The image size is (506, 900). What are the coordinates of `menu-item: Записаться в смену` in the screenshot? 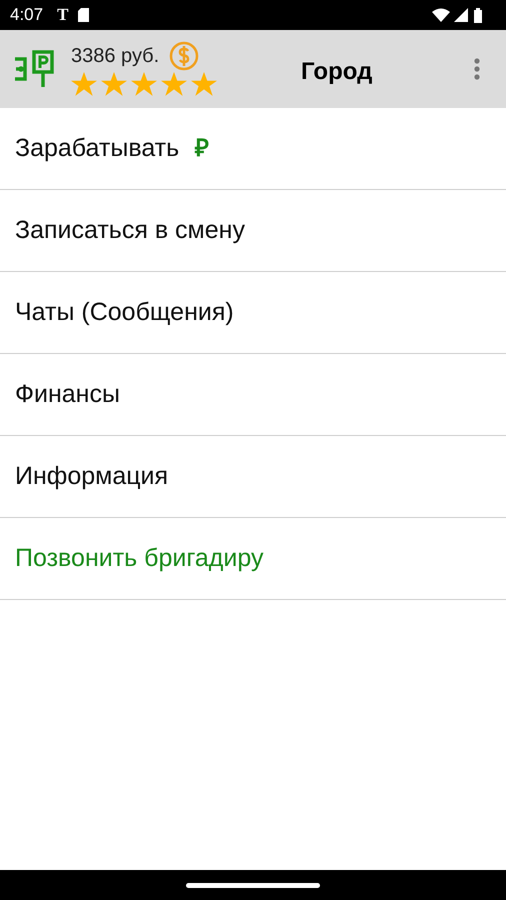 It's located at (253, 231).